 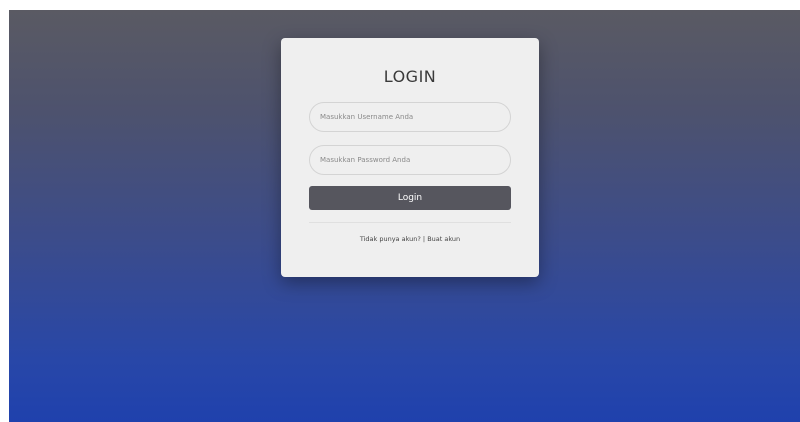 I want to click on divider, so click(x=410, y=222).